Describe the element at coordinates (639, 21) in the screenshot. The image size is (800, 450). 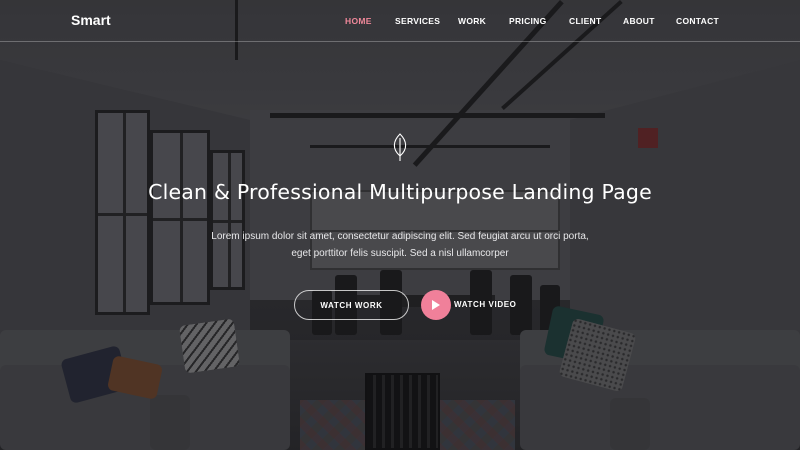
I see `nav-link-about: ABOUT` at that location.